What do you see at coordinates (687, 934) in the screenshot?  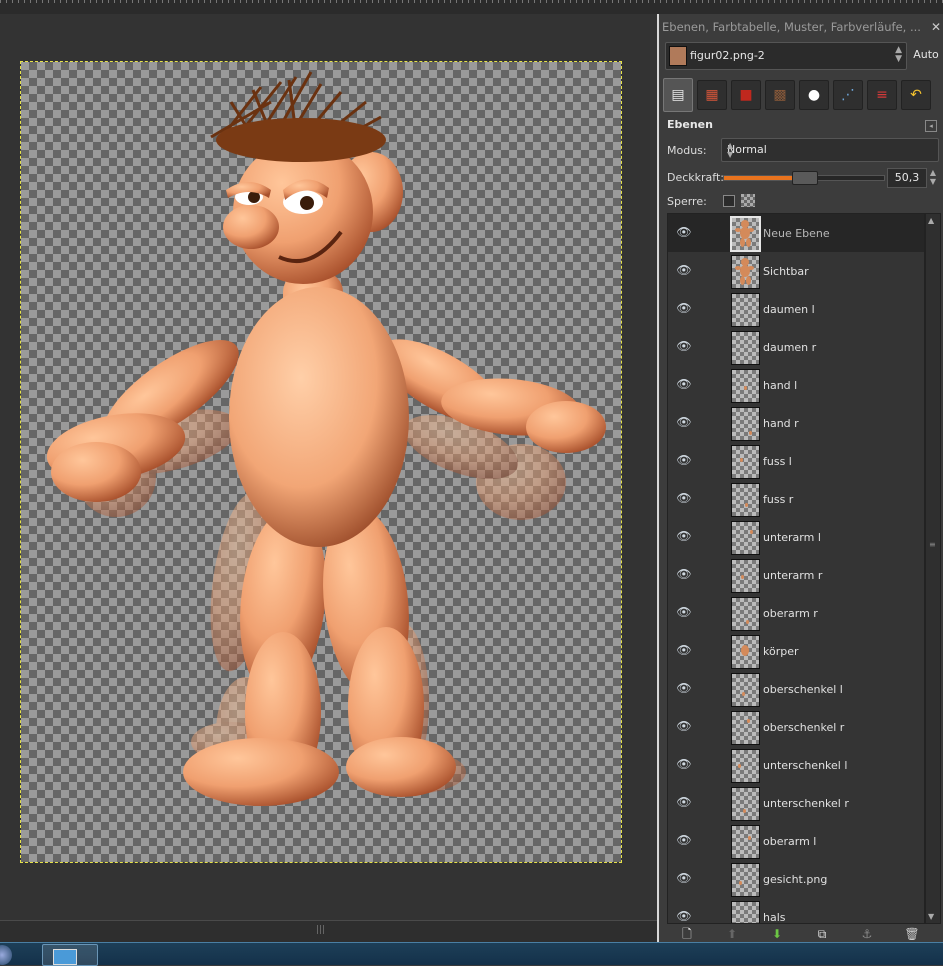 I see `new-layer-icon: 🗋` at bounding box center [687, 934].